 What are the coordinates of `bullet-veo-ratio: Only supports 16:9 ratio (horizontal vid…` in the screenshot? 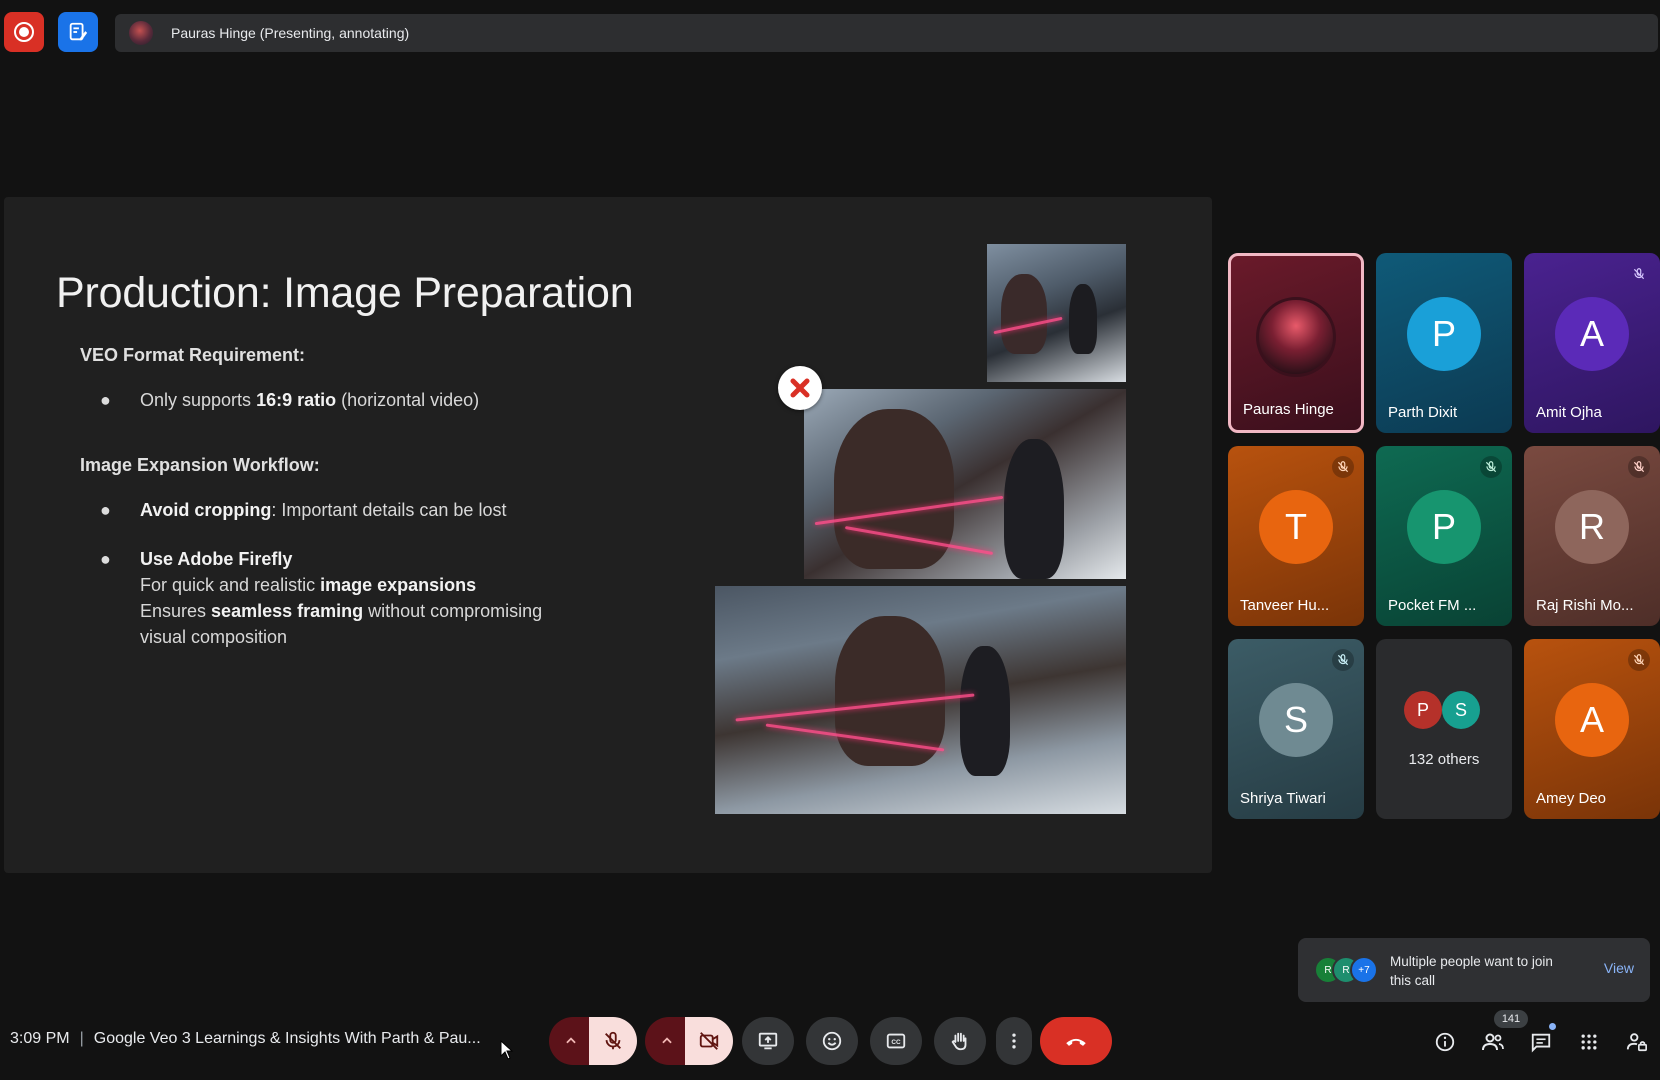 It's located at (310, 400).